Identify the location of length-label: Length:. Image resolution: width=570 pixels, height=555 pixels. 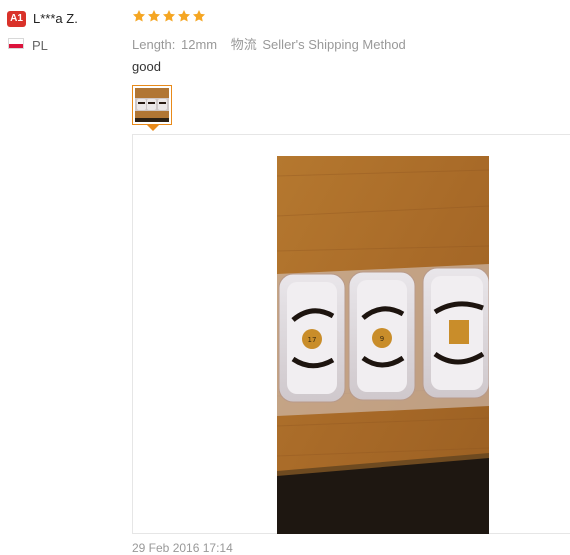
(154, 44).